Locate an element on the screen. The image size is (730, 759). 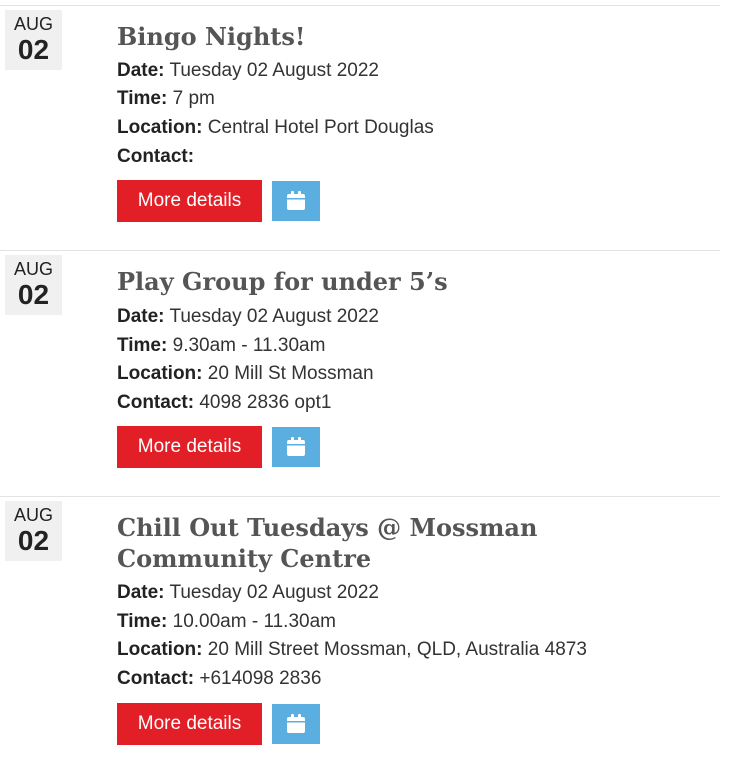
event-location-row: Location: Central Hotel Port Douglas is located at coordinates (275, 128).